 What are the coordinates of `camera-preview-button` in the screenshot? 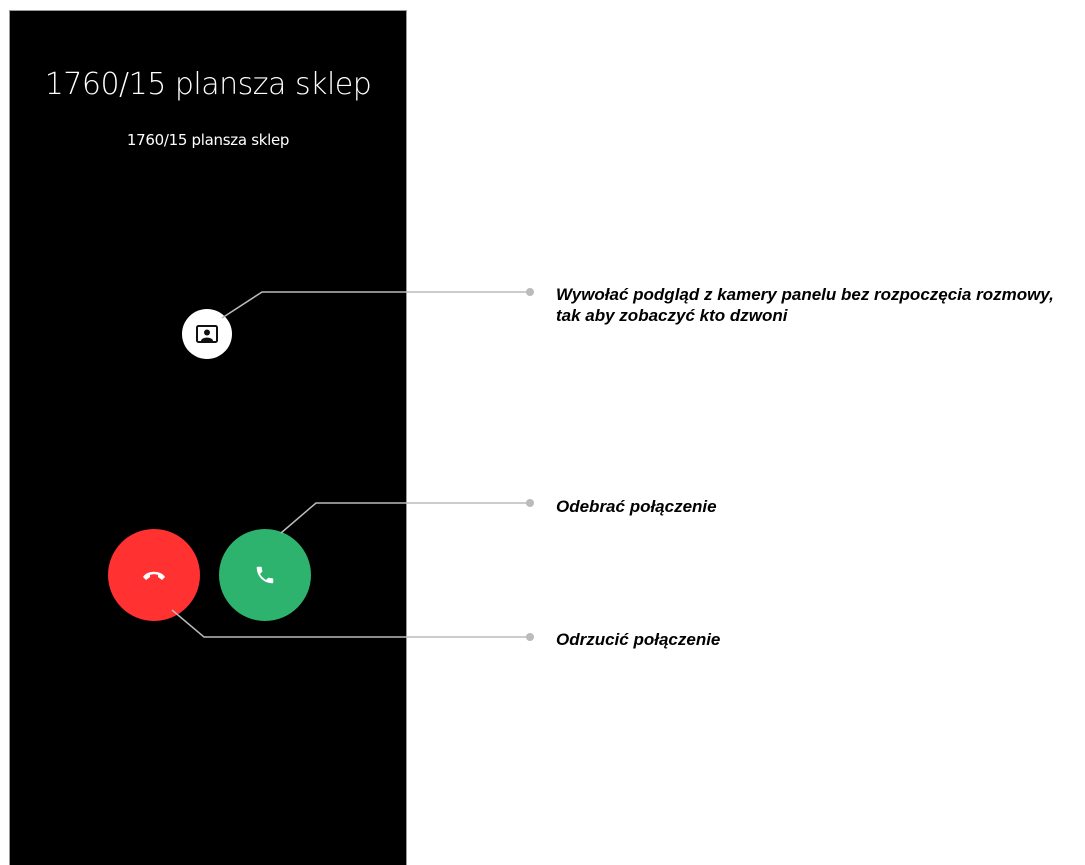 It's located at (207, 334).